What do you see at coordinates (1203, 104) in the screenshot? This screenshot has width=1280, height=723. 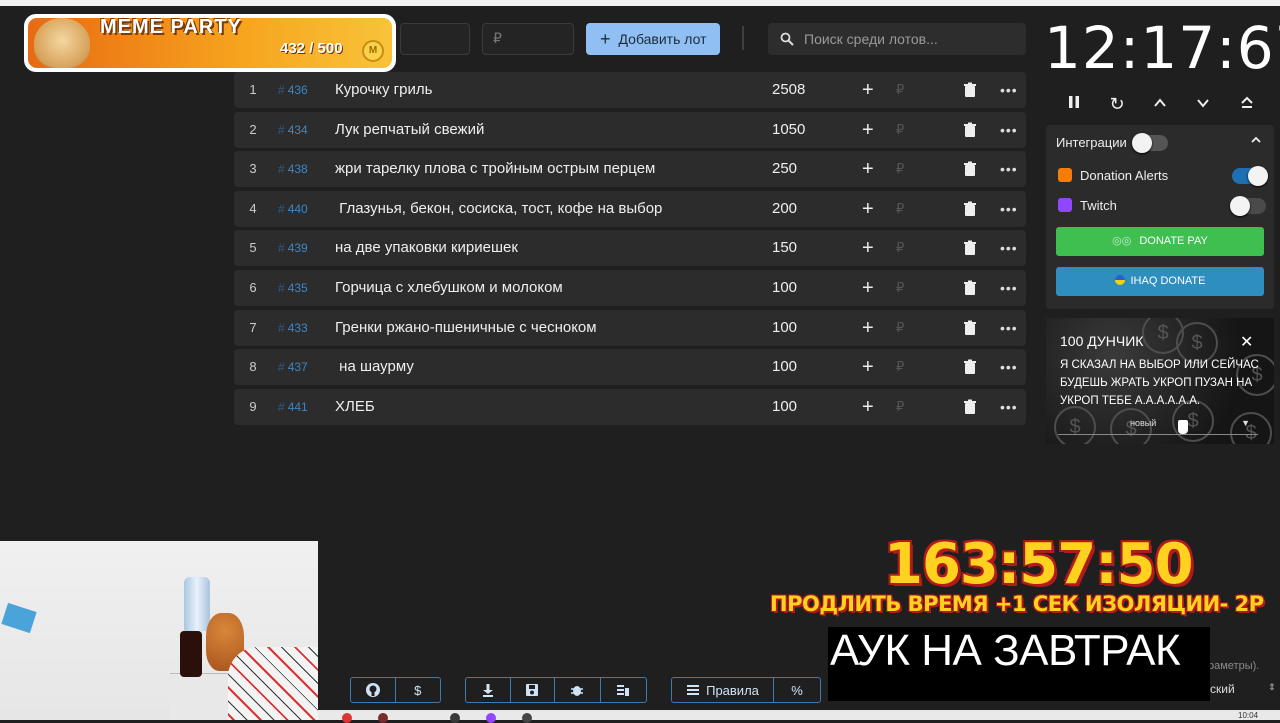 I see `chevron-down-icon` at bounding box center [1203, 104].